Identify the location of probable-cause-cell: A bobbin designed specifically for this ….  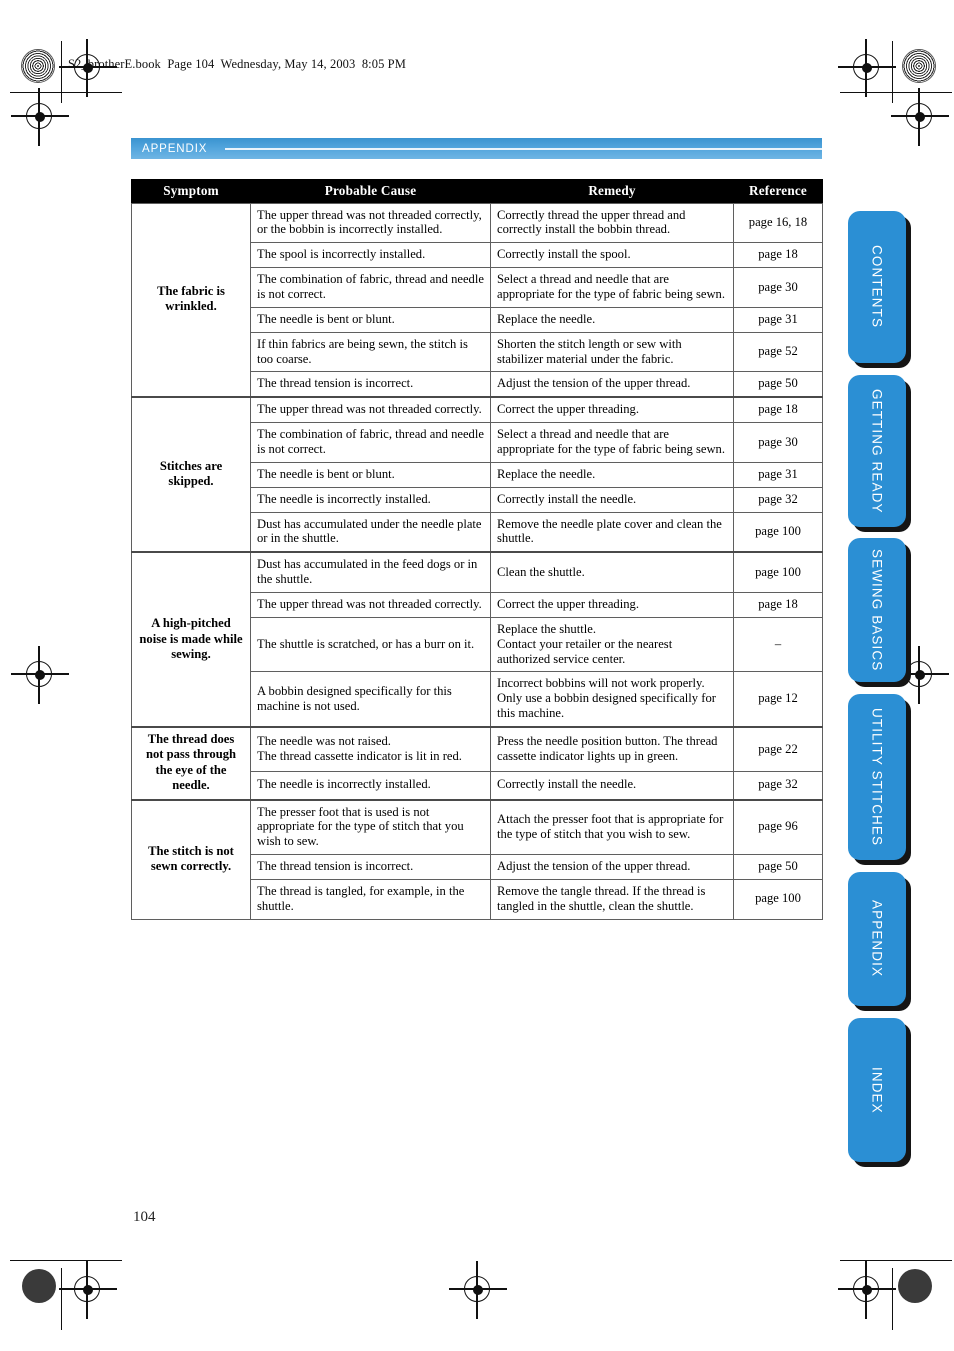
(370, 699).